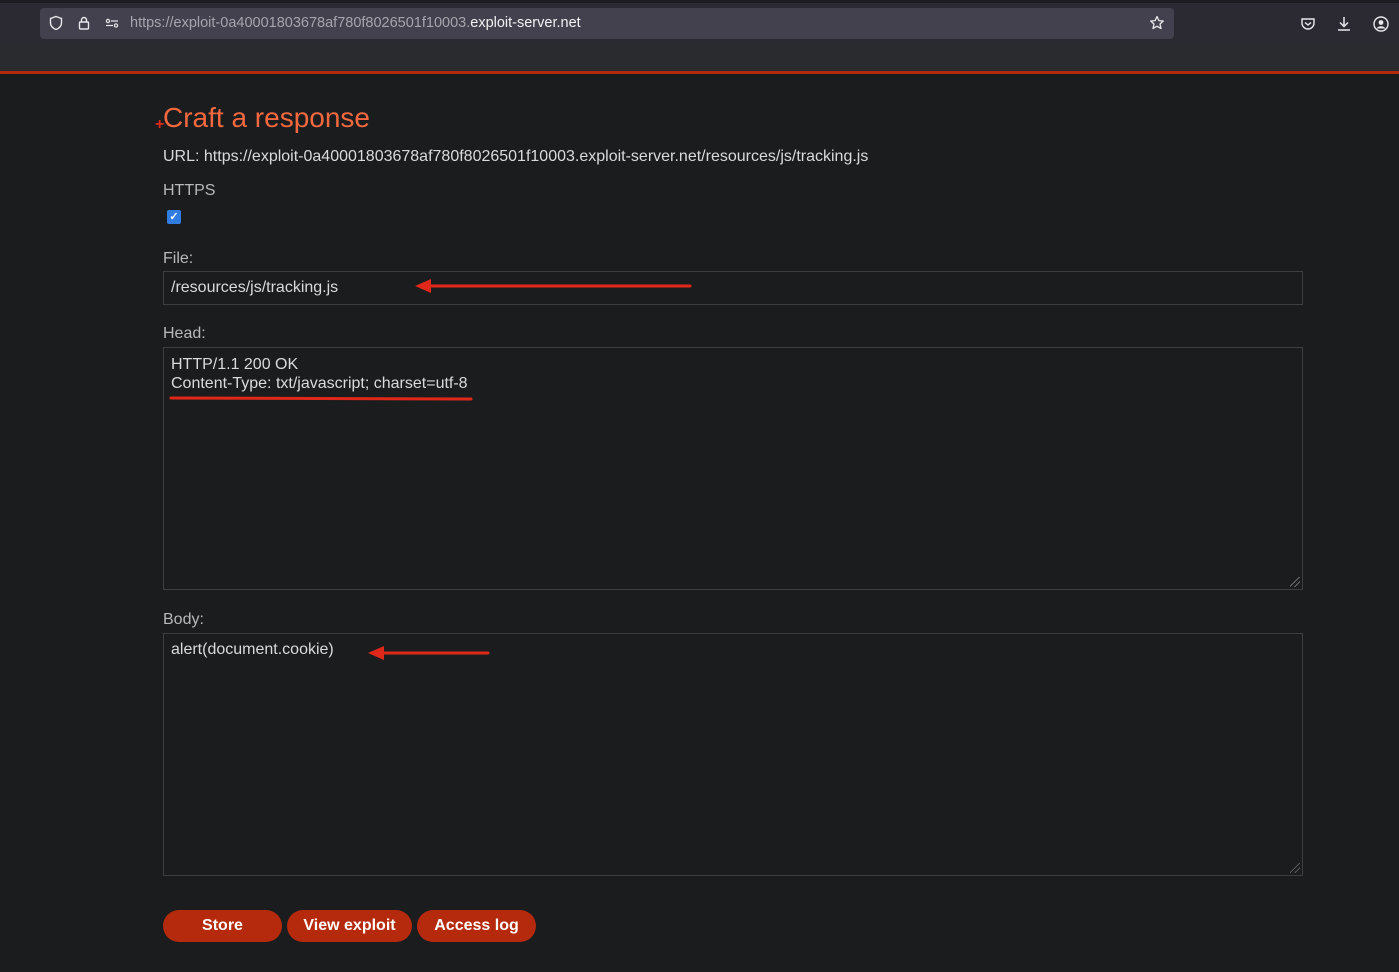 The image size is (1399, 972). I want to click on bookmark-star-icon, so click(1157, 23).